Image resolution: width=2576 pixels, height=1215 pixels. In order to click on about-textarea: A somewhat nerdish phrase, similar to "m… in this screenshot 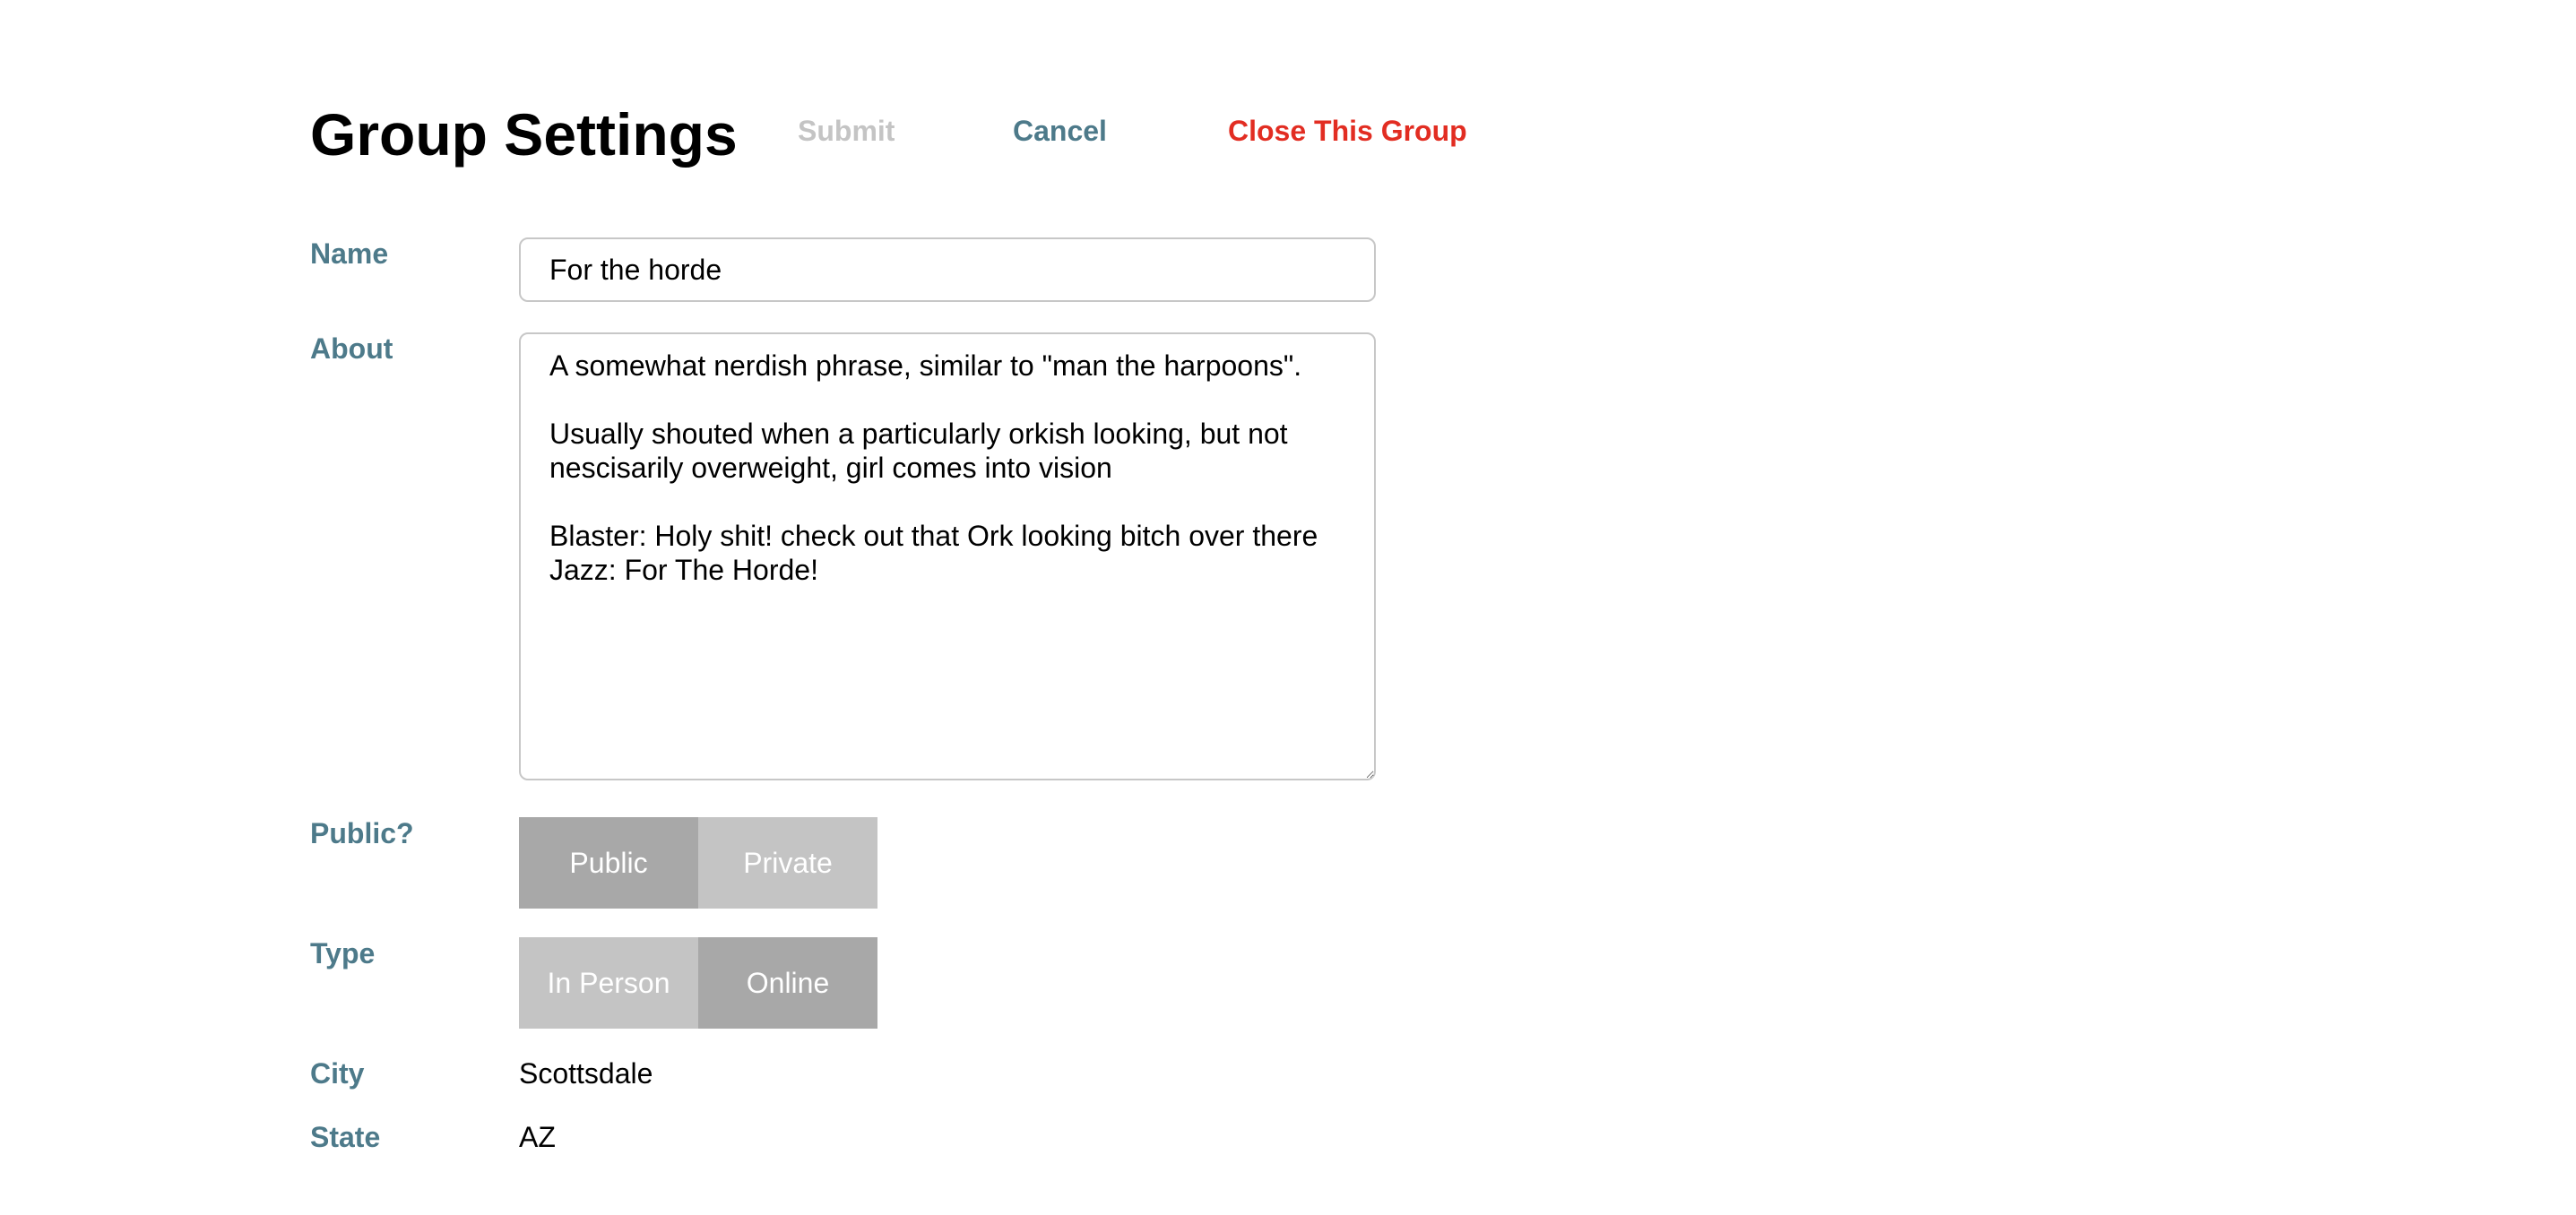, I will do `click(947, 556)`.